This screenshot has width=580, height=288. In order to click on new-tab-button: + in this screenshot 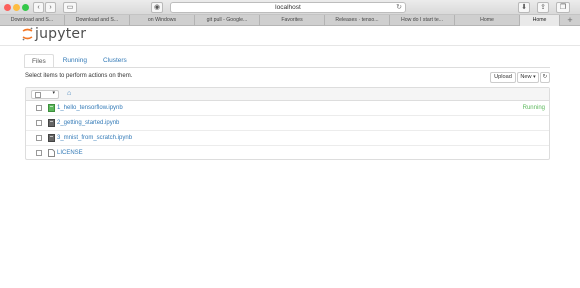, I will do `click(570, 20)`.